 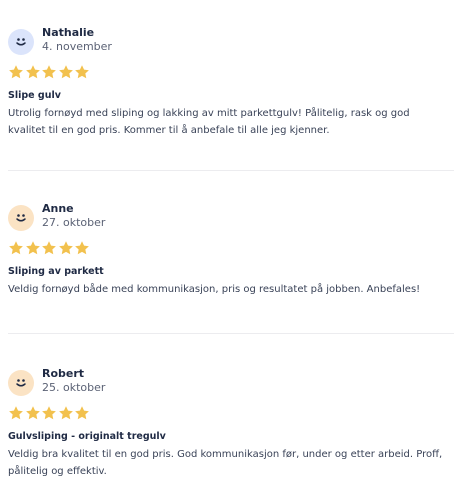 What do you see at coordinates (56, 271) in the screenshot?
I see `review-title: Sliping av parkett` at bounding box center [56, 271].